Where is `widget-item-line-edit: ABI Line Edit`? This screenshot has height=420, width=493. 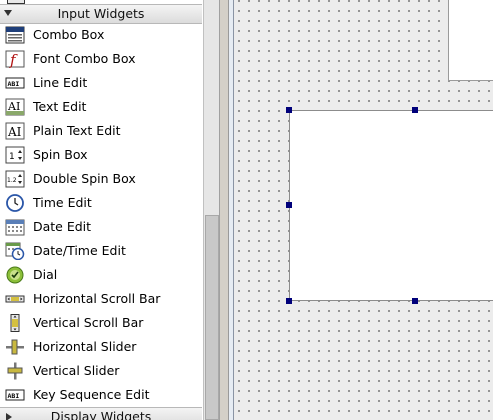 widget-item-line-edit: ABI Line Edit is located at coordinates (101, 83).